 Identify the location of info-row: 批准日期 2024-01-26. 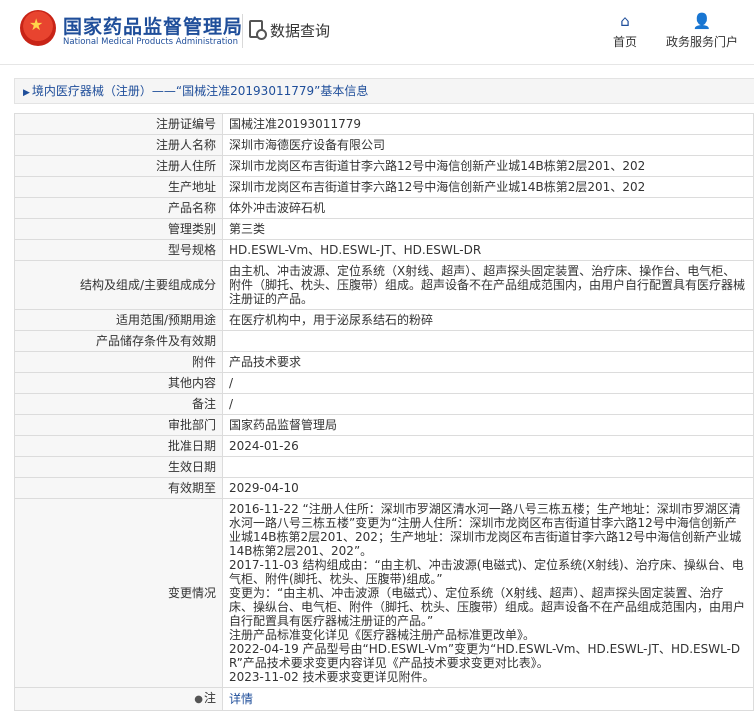
(384, 446).